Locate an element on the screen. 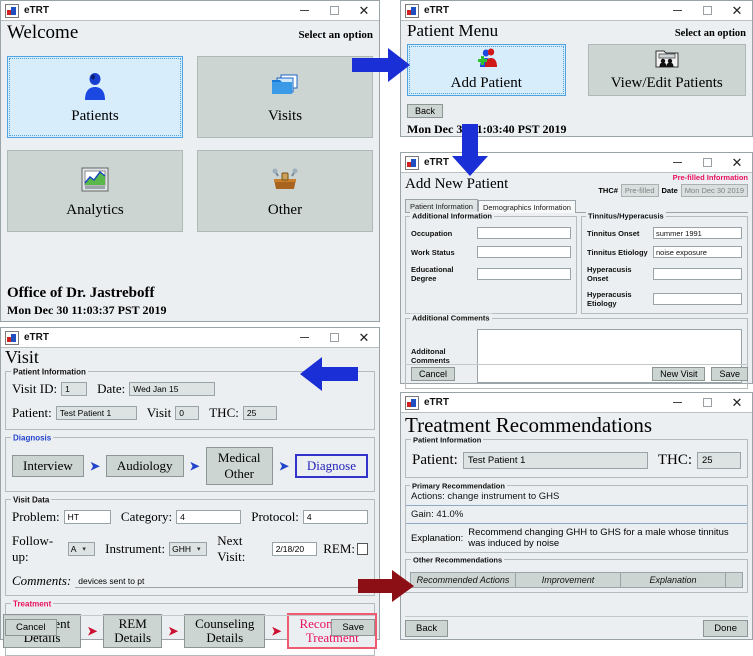 This screenshot has height=656, width=753. visit-id-input: 1 is located at coordinates (74, 389).